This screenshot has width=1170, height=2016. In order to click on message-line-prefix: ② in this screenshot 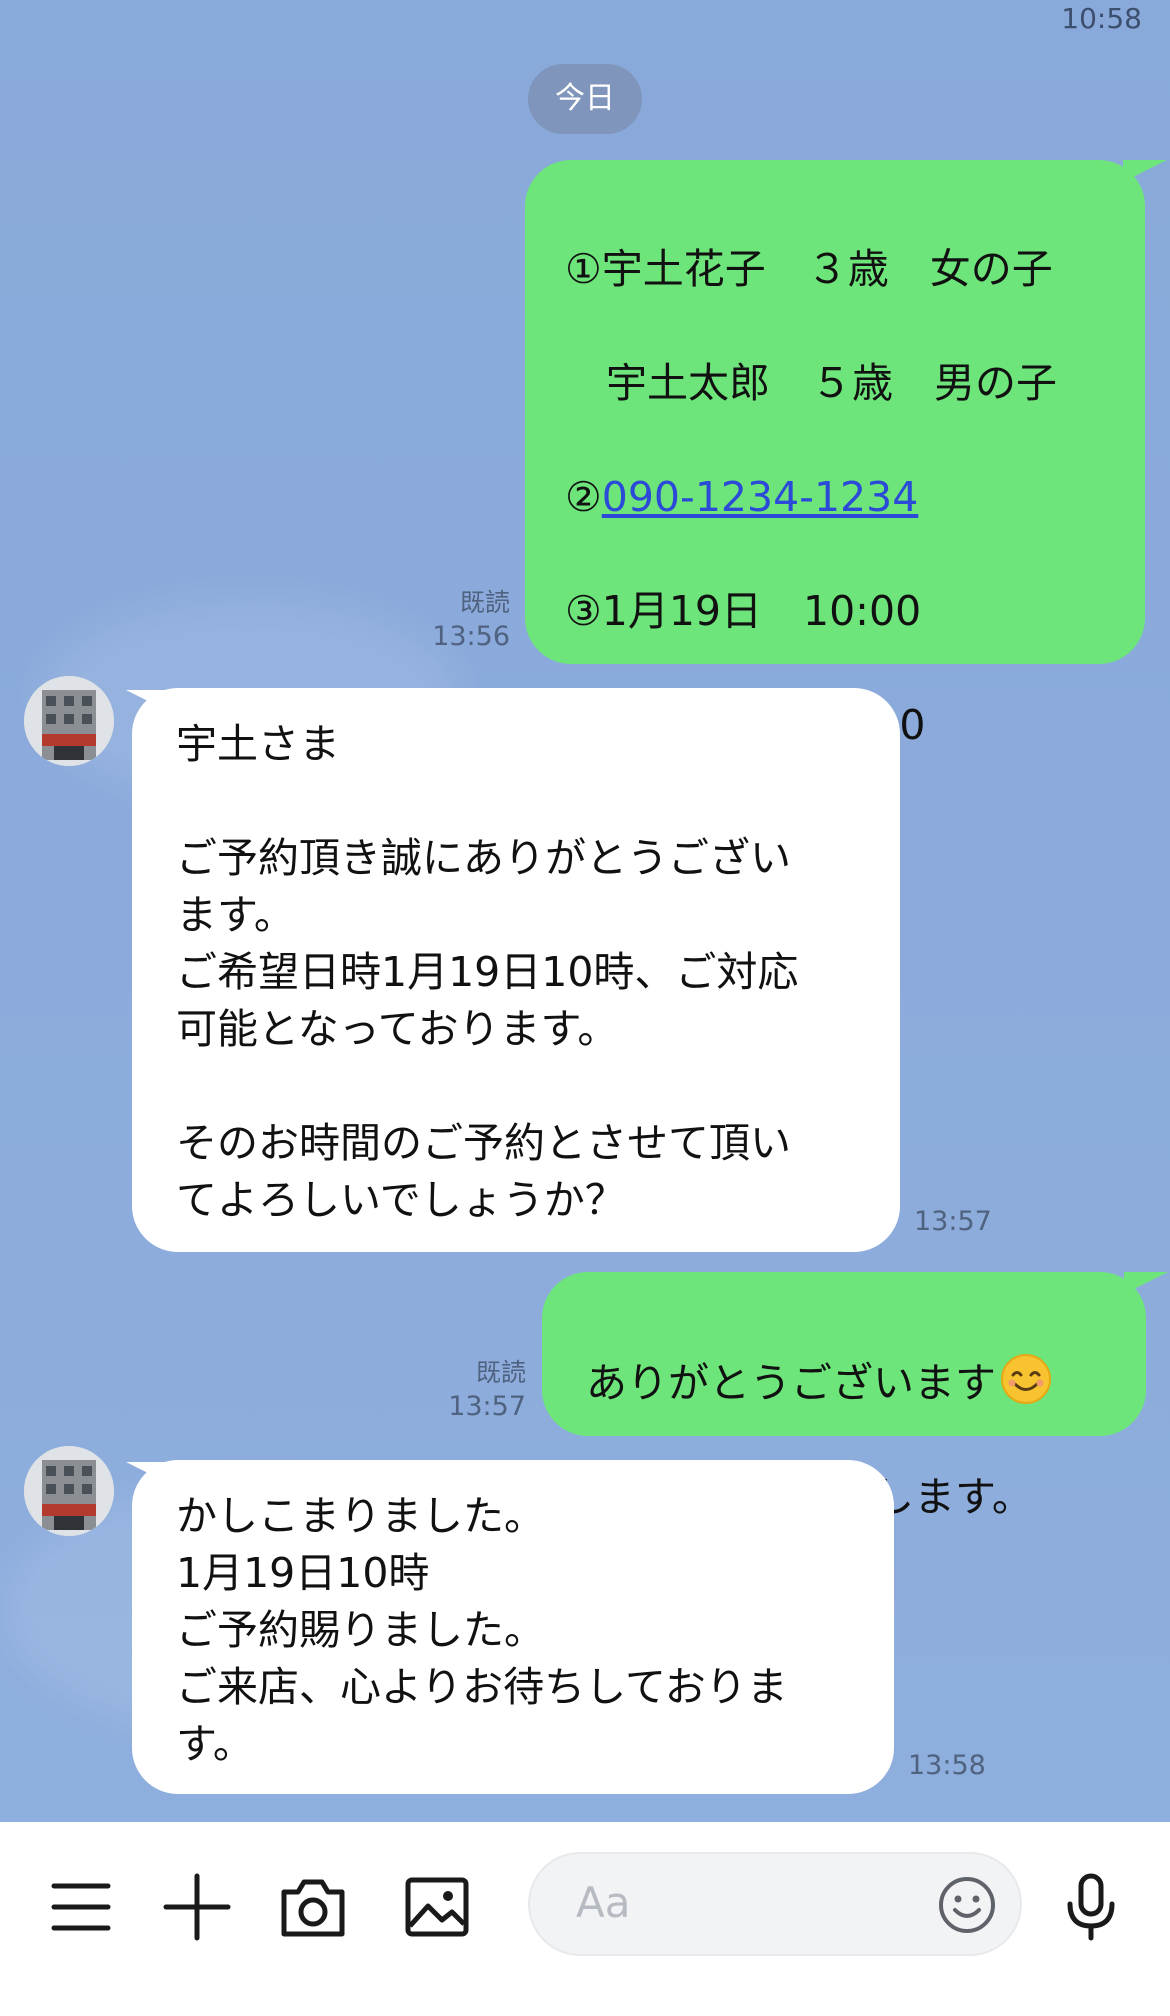, I will do `click(583, 497)`.